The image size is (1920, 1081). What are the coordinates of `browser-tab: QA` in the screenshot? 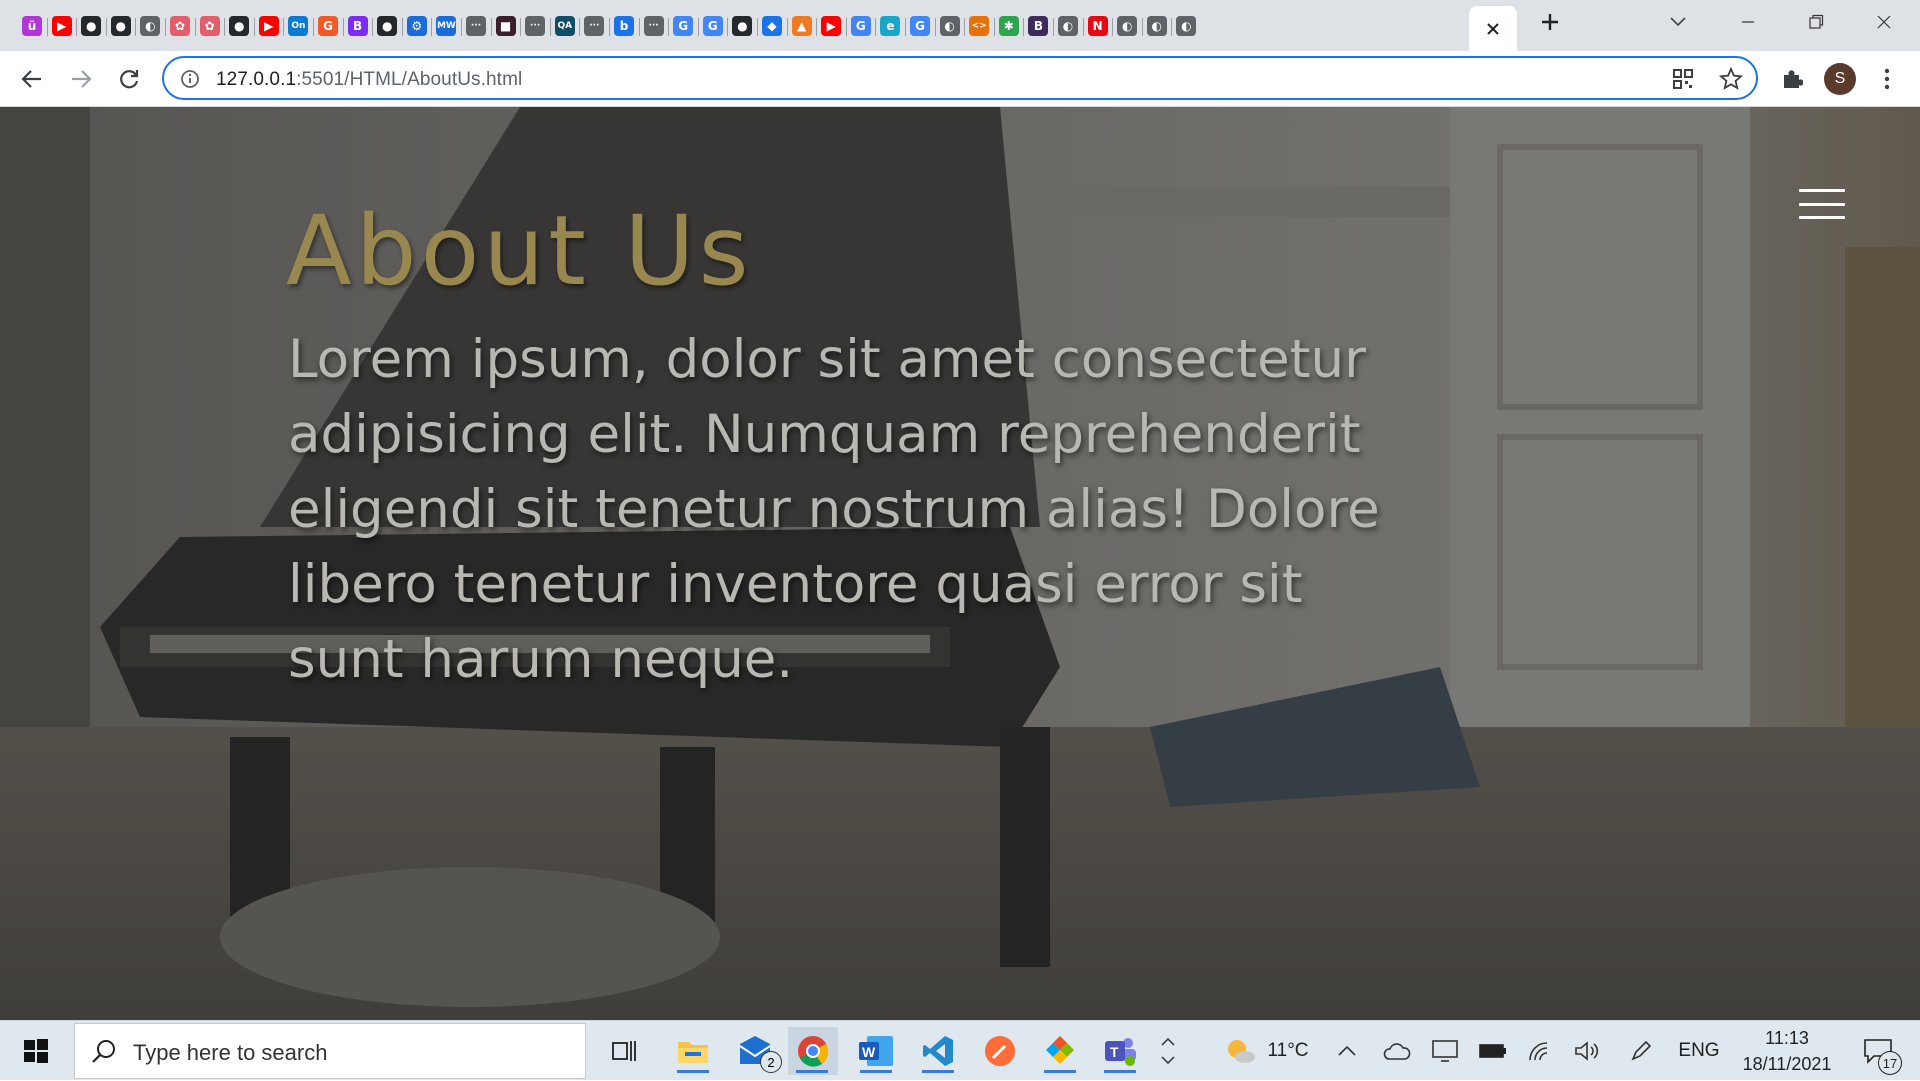 It's located at (565, 26).